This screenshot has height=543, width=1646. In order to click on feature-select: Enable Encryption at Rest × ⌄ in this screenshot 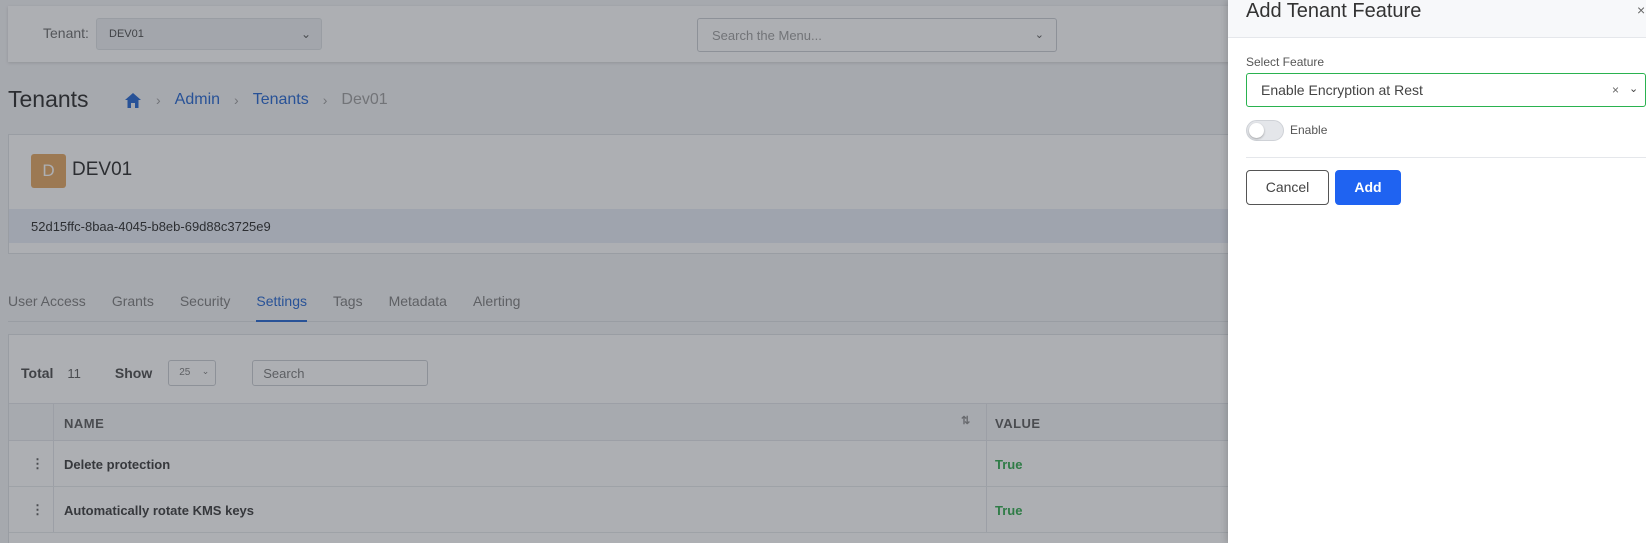, I will do `click(1446, 90)`.